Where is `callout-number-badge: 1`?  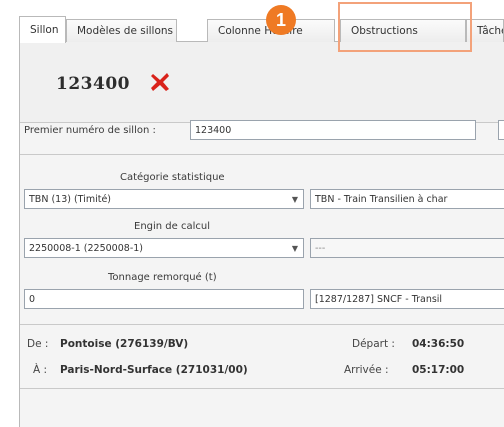
callout-number-badge: 1 is located at coordinates (281, 20).